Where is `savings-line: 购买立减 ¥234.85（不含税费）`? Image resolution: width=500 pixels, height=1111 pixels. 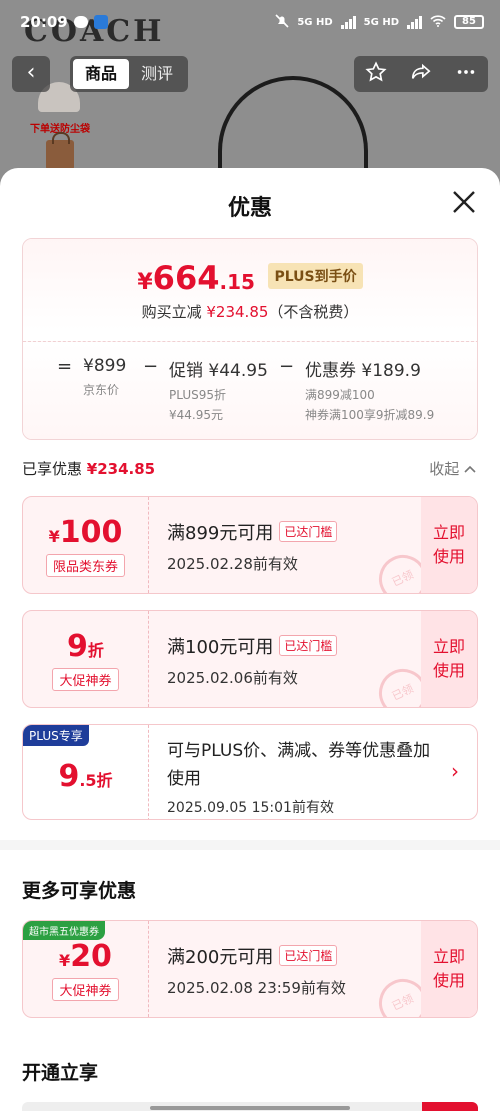 savings-line: 购买立减 ¥234.85（不含税费） is located at coordinates (250, 311).